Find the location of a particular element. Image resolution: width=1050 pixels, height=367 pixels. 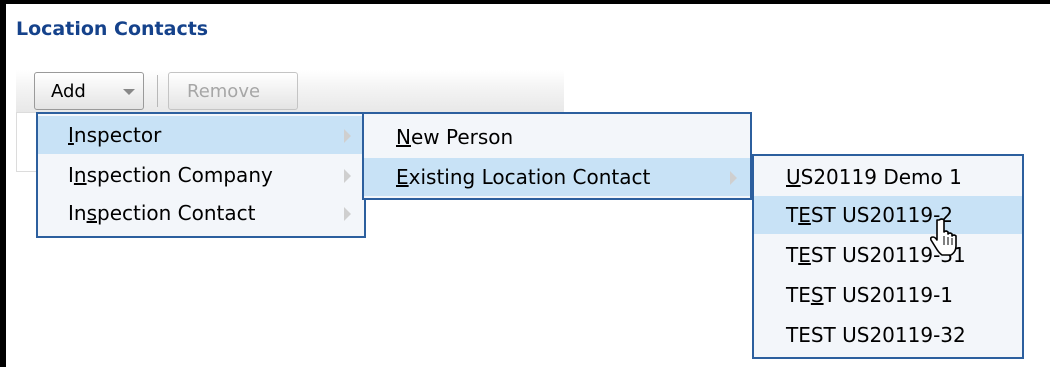

menu-item-contact: TEST US20119-32 is located at coordinates (888, 335).